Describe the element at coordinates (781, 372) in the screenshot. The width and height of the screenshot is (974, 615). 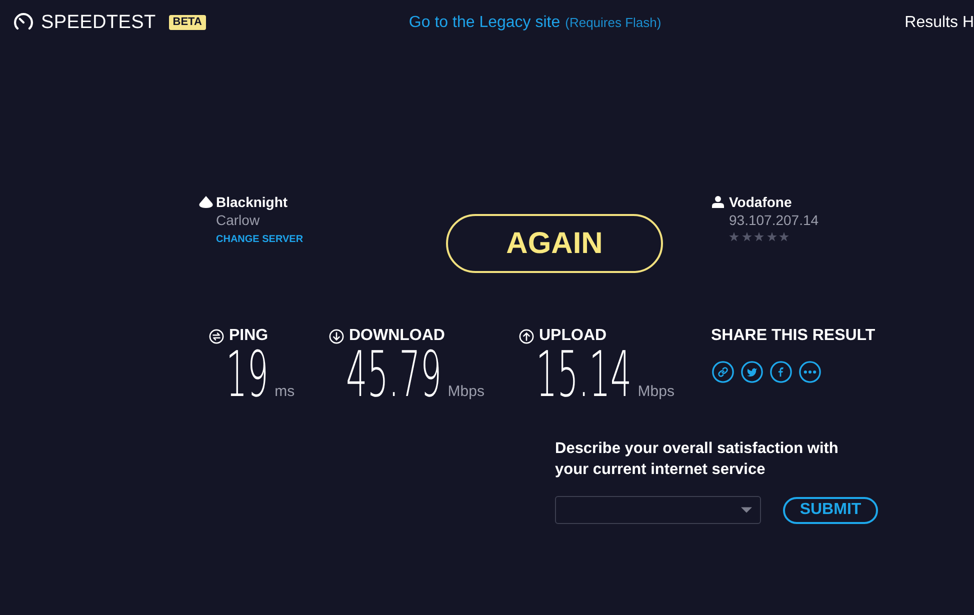
I see `f-logo-icon` at that location.